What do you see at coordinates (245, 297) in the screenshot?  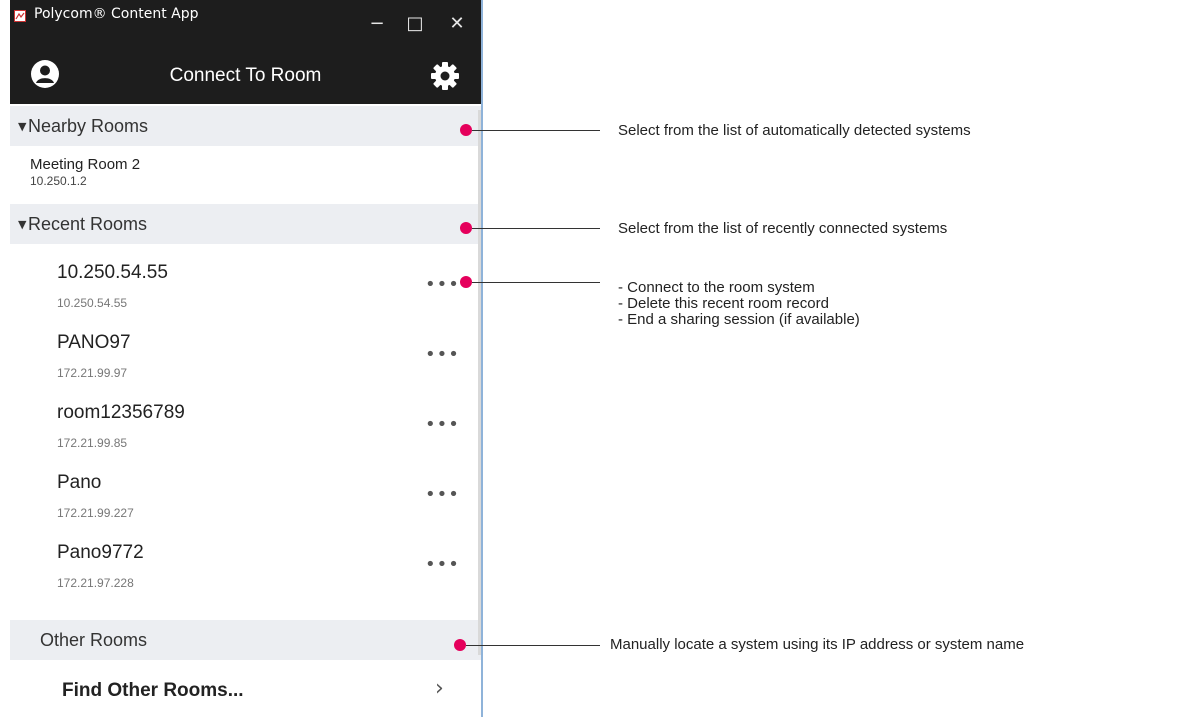 I see `recent-room-item: 10.250.54.55 10.250.54.55 •••` at bounding box center [245, 297].